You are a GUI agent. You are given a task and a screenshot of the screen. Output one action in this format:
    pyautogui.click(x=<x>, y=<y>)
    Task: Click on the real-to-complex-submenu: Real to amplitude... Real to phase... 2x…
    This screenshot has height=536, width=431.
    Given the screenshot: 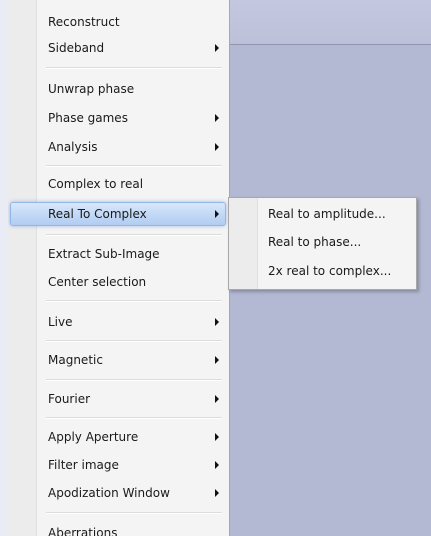 What is the action you would take?
    pyautogui.click(x=322, y=243)
    